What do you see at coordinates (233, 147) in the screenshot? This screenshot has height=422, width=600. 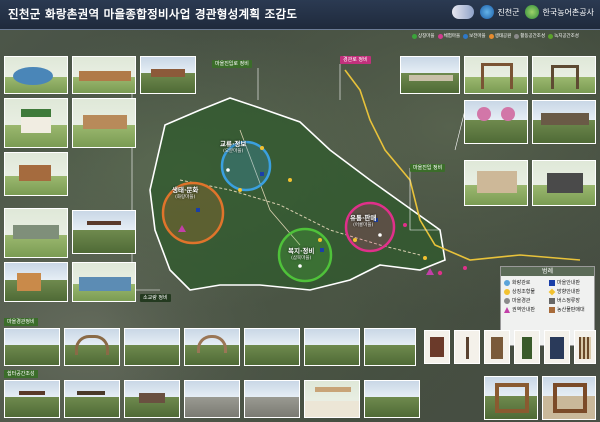 I see `zone-label-exchange: 교류·정보 (오분마을)` at bounding box center [233, 147].